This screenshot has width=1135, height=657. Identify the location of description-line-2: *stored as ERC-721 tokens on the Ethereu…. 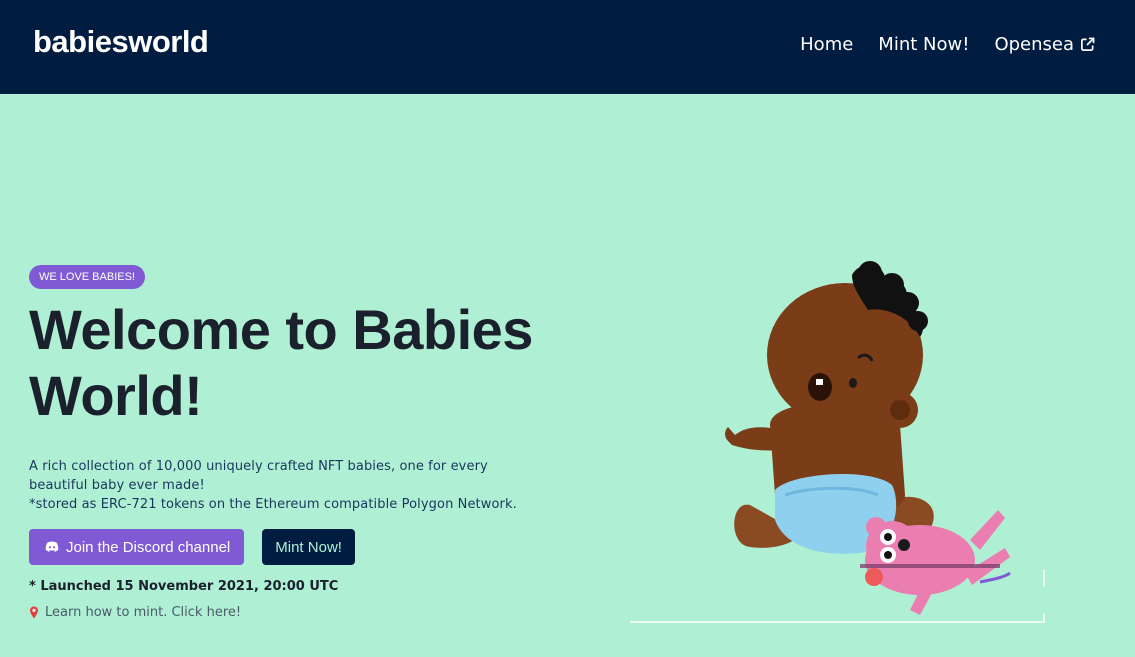
(273, 504).